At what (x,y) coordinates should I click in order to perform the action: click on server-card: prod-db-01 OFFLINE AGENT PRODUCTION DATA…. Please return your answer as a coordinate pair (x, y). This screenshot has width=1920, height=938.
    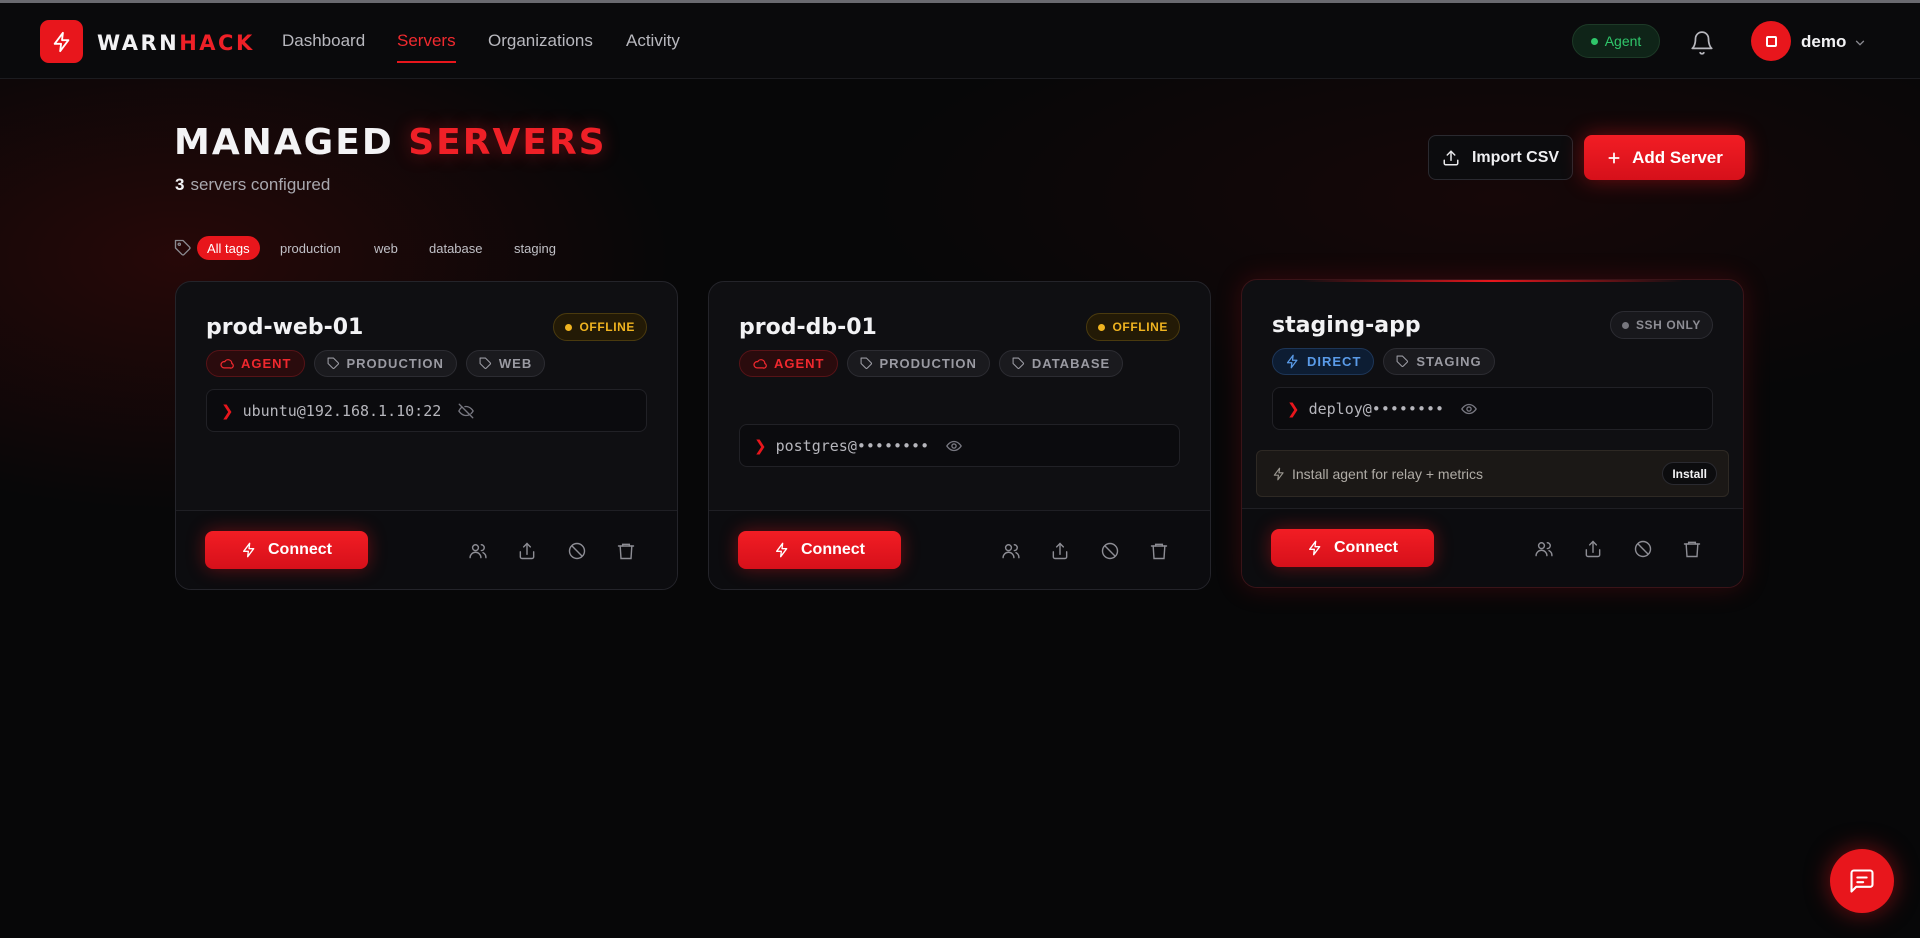
    Looking at the image, I should click on (959, 435).